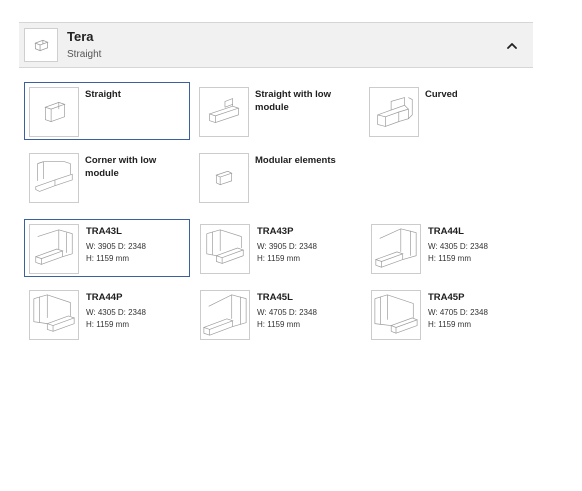  Describe the element at coordinates (104, 231) in the screenshot. I see `product-name: TRA43L` at that location.